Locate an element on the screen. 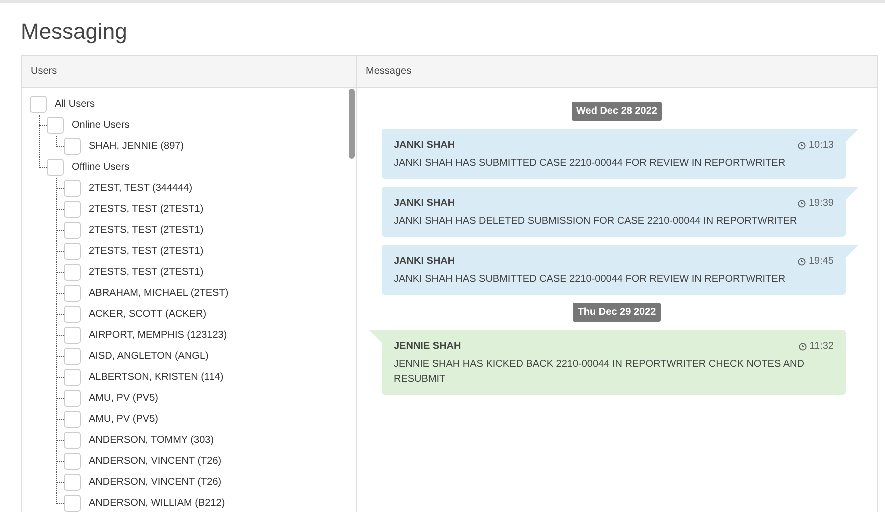 Image resolution: width=885 pixels, height=512 pixels. message-text: JANKI SHAH HAS DELETED SUBMISSION FOR CASE 2210-00044 IN REPORTWRITER is located at coordinates (596, 222).